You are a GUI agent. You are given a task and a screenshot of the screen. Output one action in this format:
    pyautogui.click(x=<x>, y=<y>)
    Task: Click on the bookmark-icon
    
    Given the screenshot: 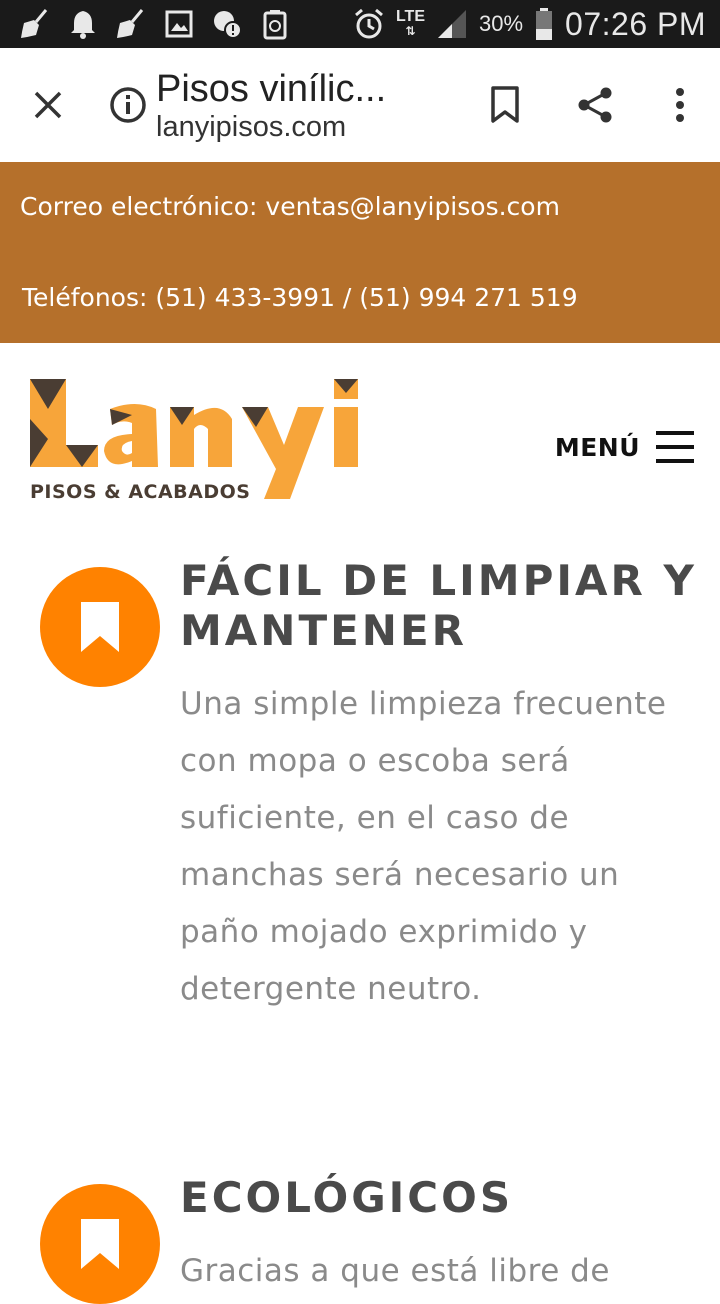 What is the action you would take?
    pyautogui.click(x=505, y=104)
    